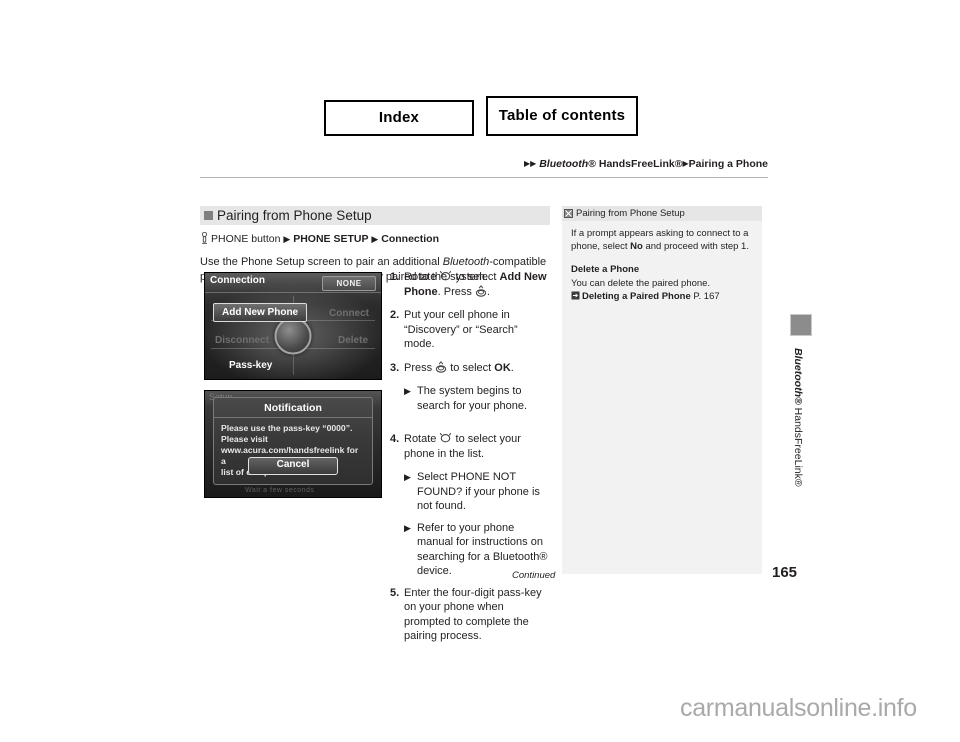 The image size is (960, 742). I want to click on side-note-title: Pairing from Phone Setup, so click(630, 213).